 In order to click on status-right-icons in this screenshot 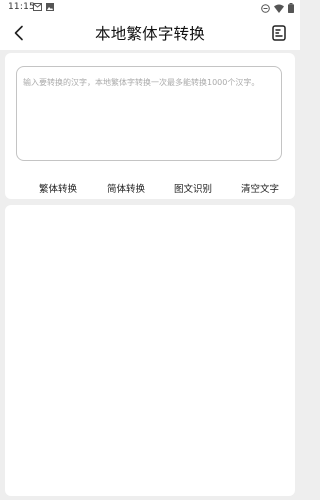, I will do `click(277, 9)`.